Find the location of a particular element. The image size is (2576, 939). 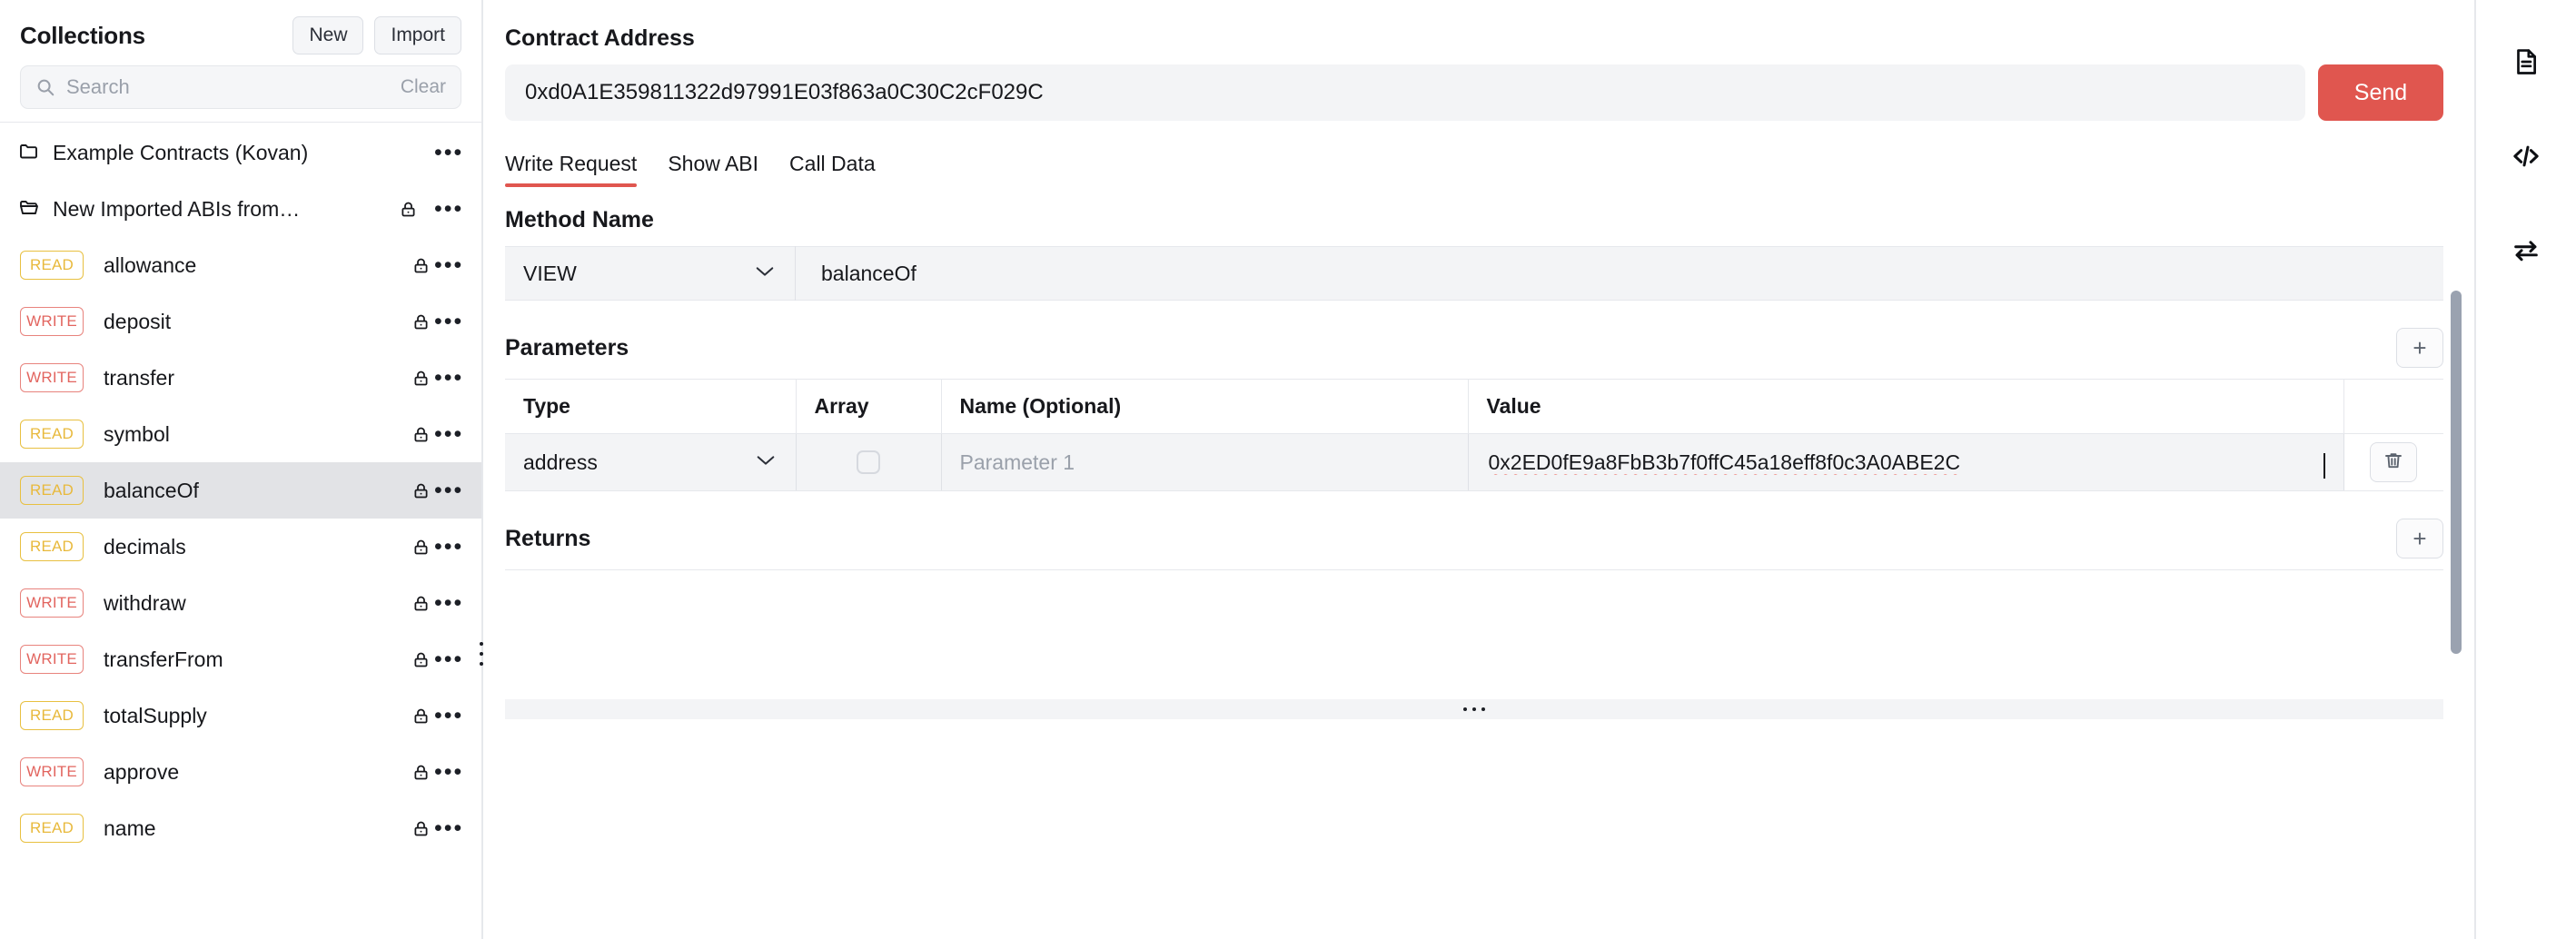

param-type-value: address is located at coordinates (560, 462).